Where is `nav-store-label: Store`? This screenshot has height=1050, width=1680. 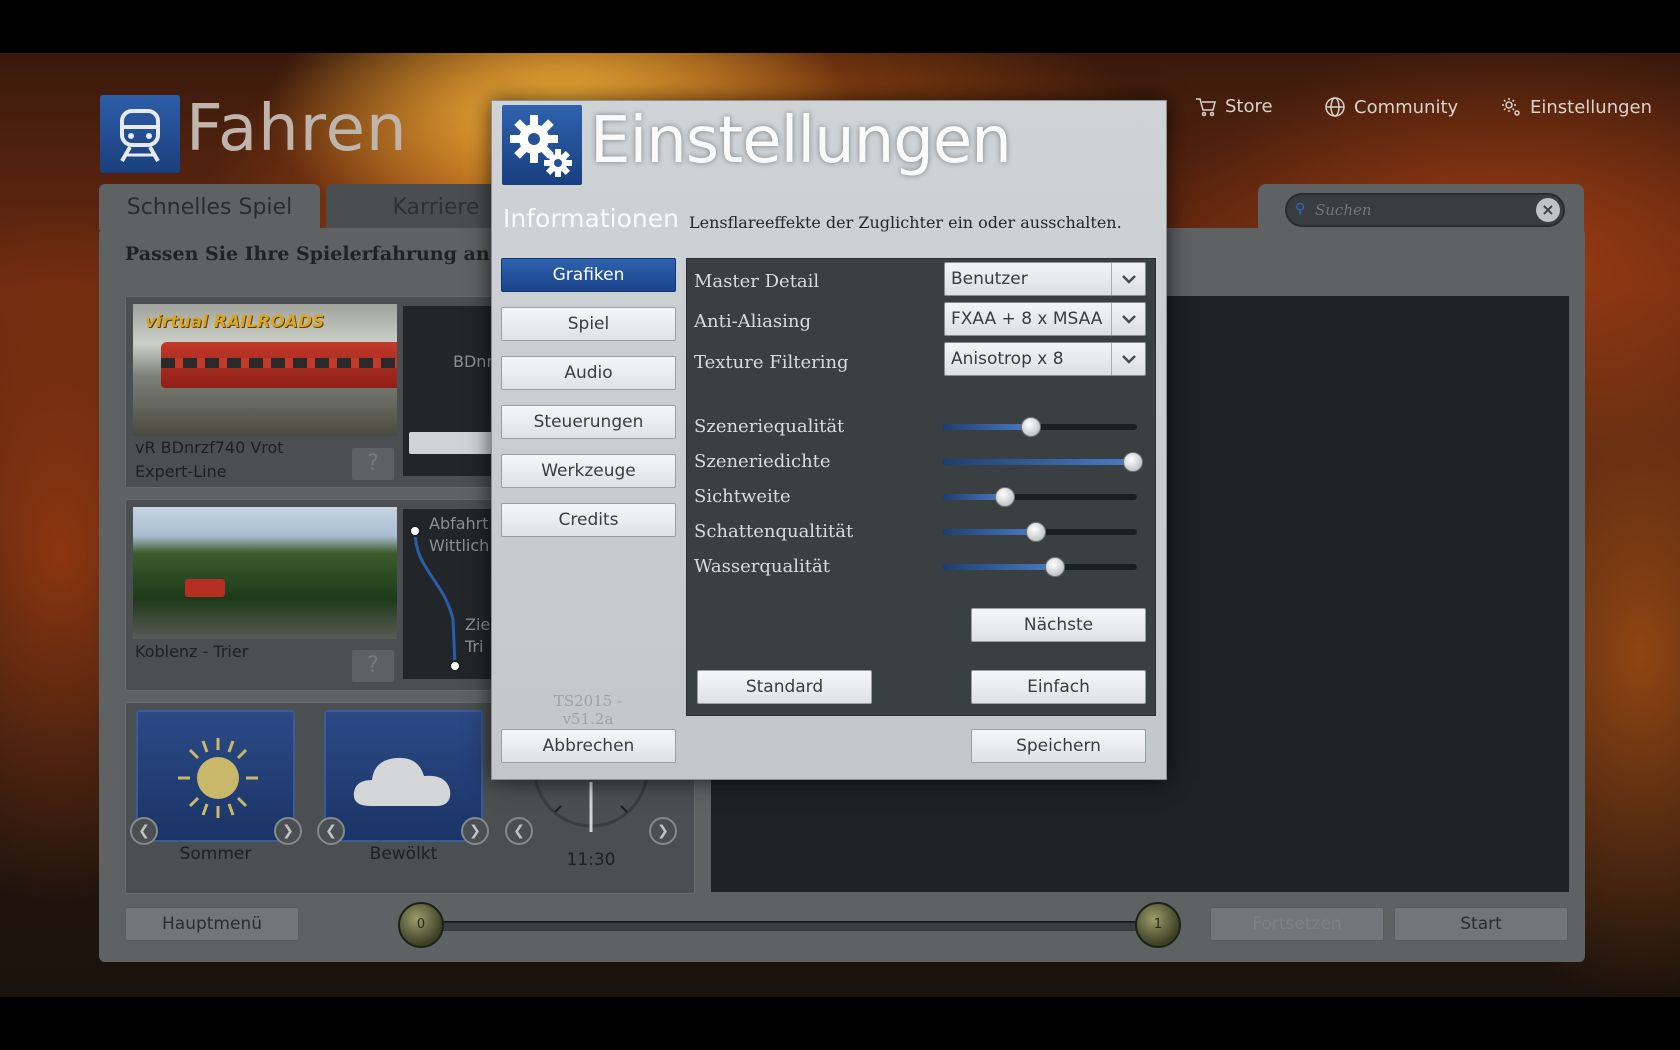
nav-store-label: Store is located at coordinates (1249, 106).